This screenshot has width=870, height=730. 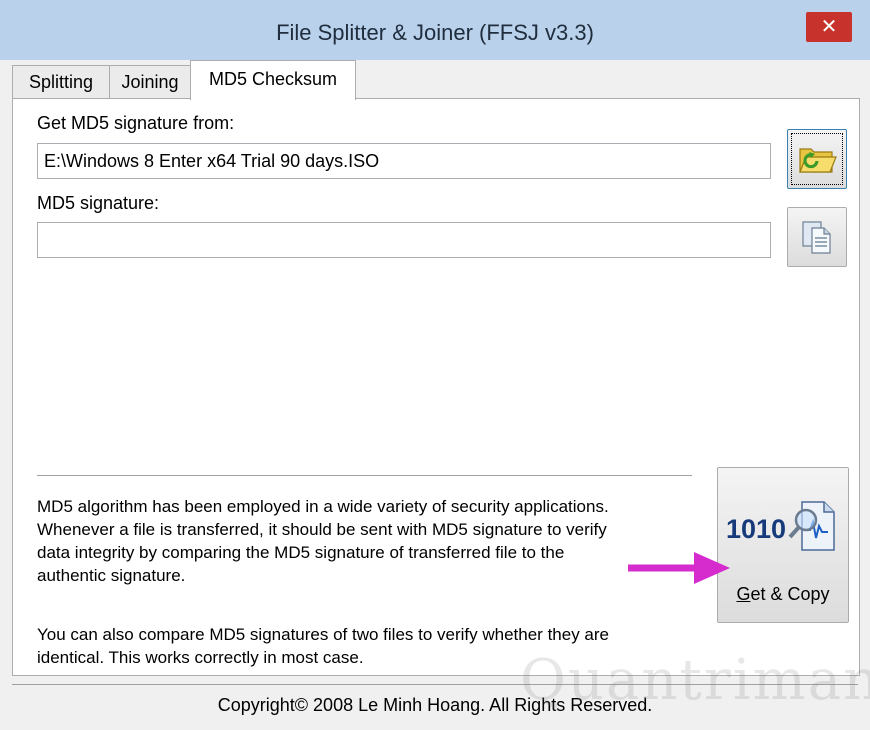 I want to click on svg-text: 1010, so click(x=756, y=529).